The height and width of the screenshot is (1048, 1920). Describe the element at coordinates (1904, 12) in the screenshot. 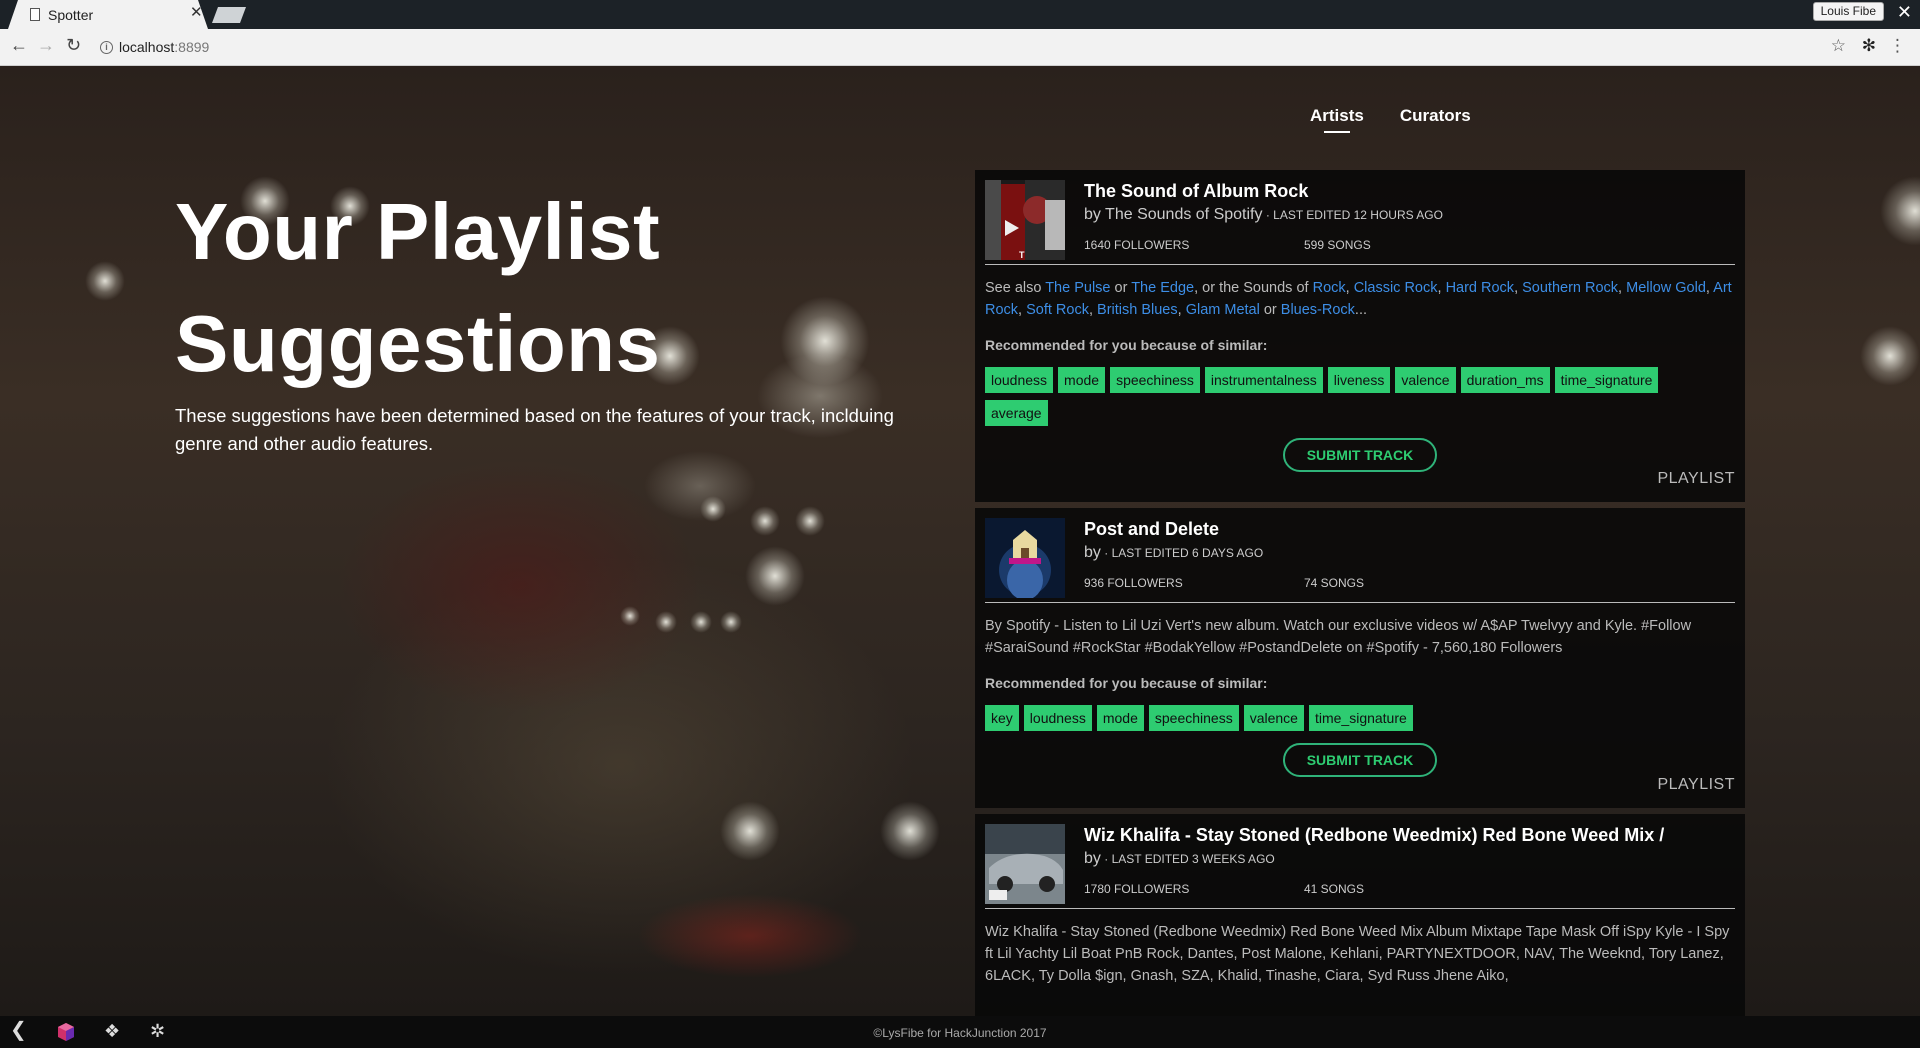

I see `close-window-icon: ✕` at that location.